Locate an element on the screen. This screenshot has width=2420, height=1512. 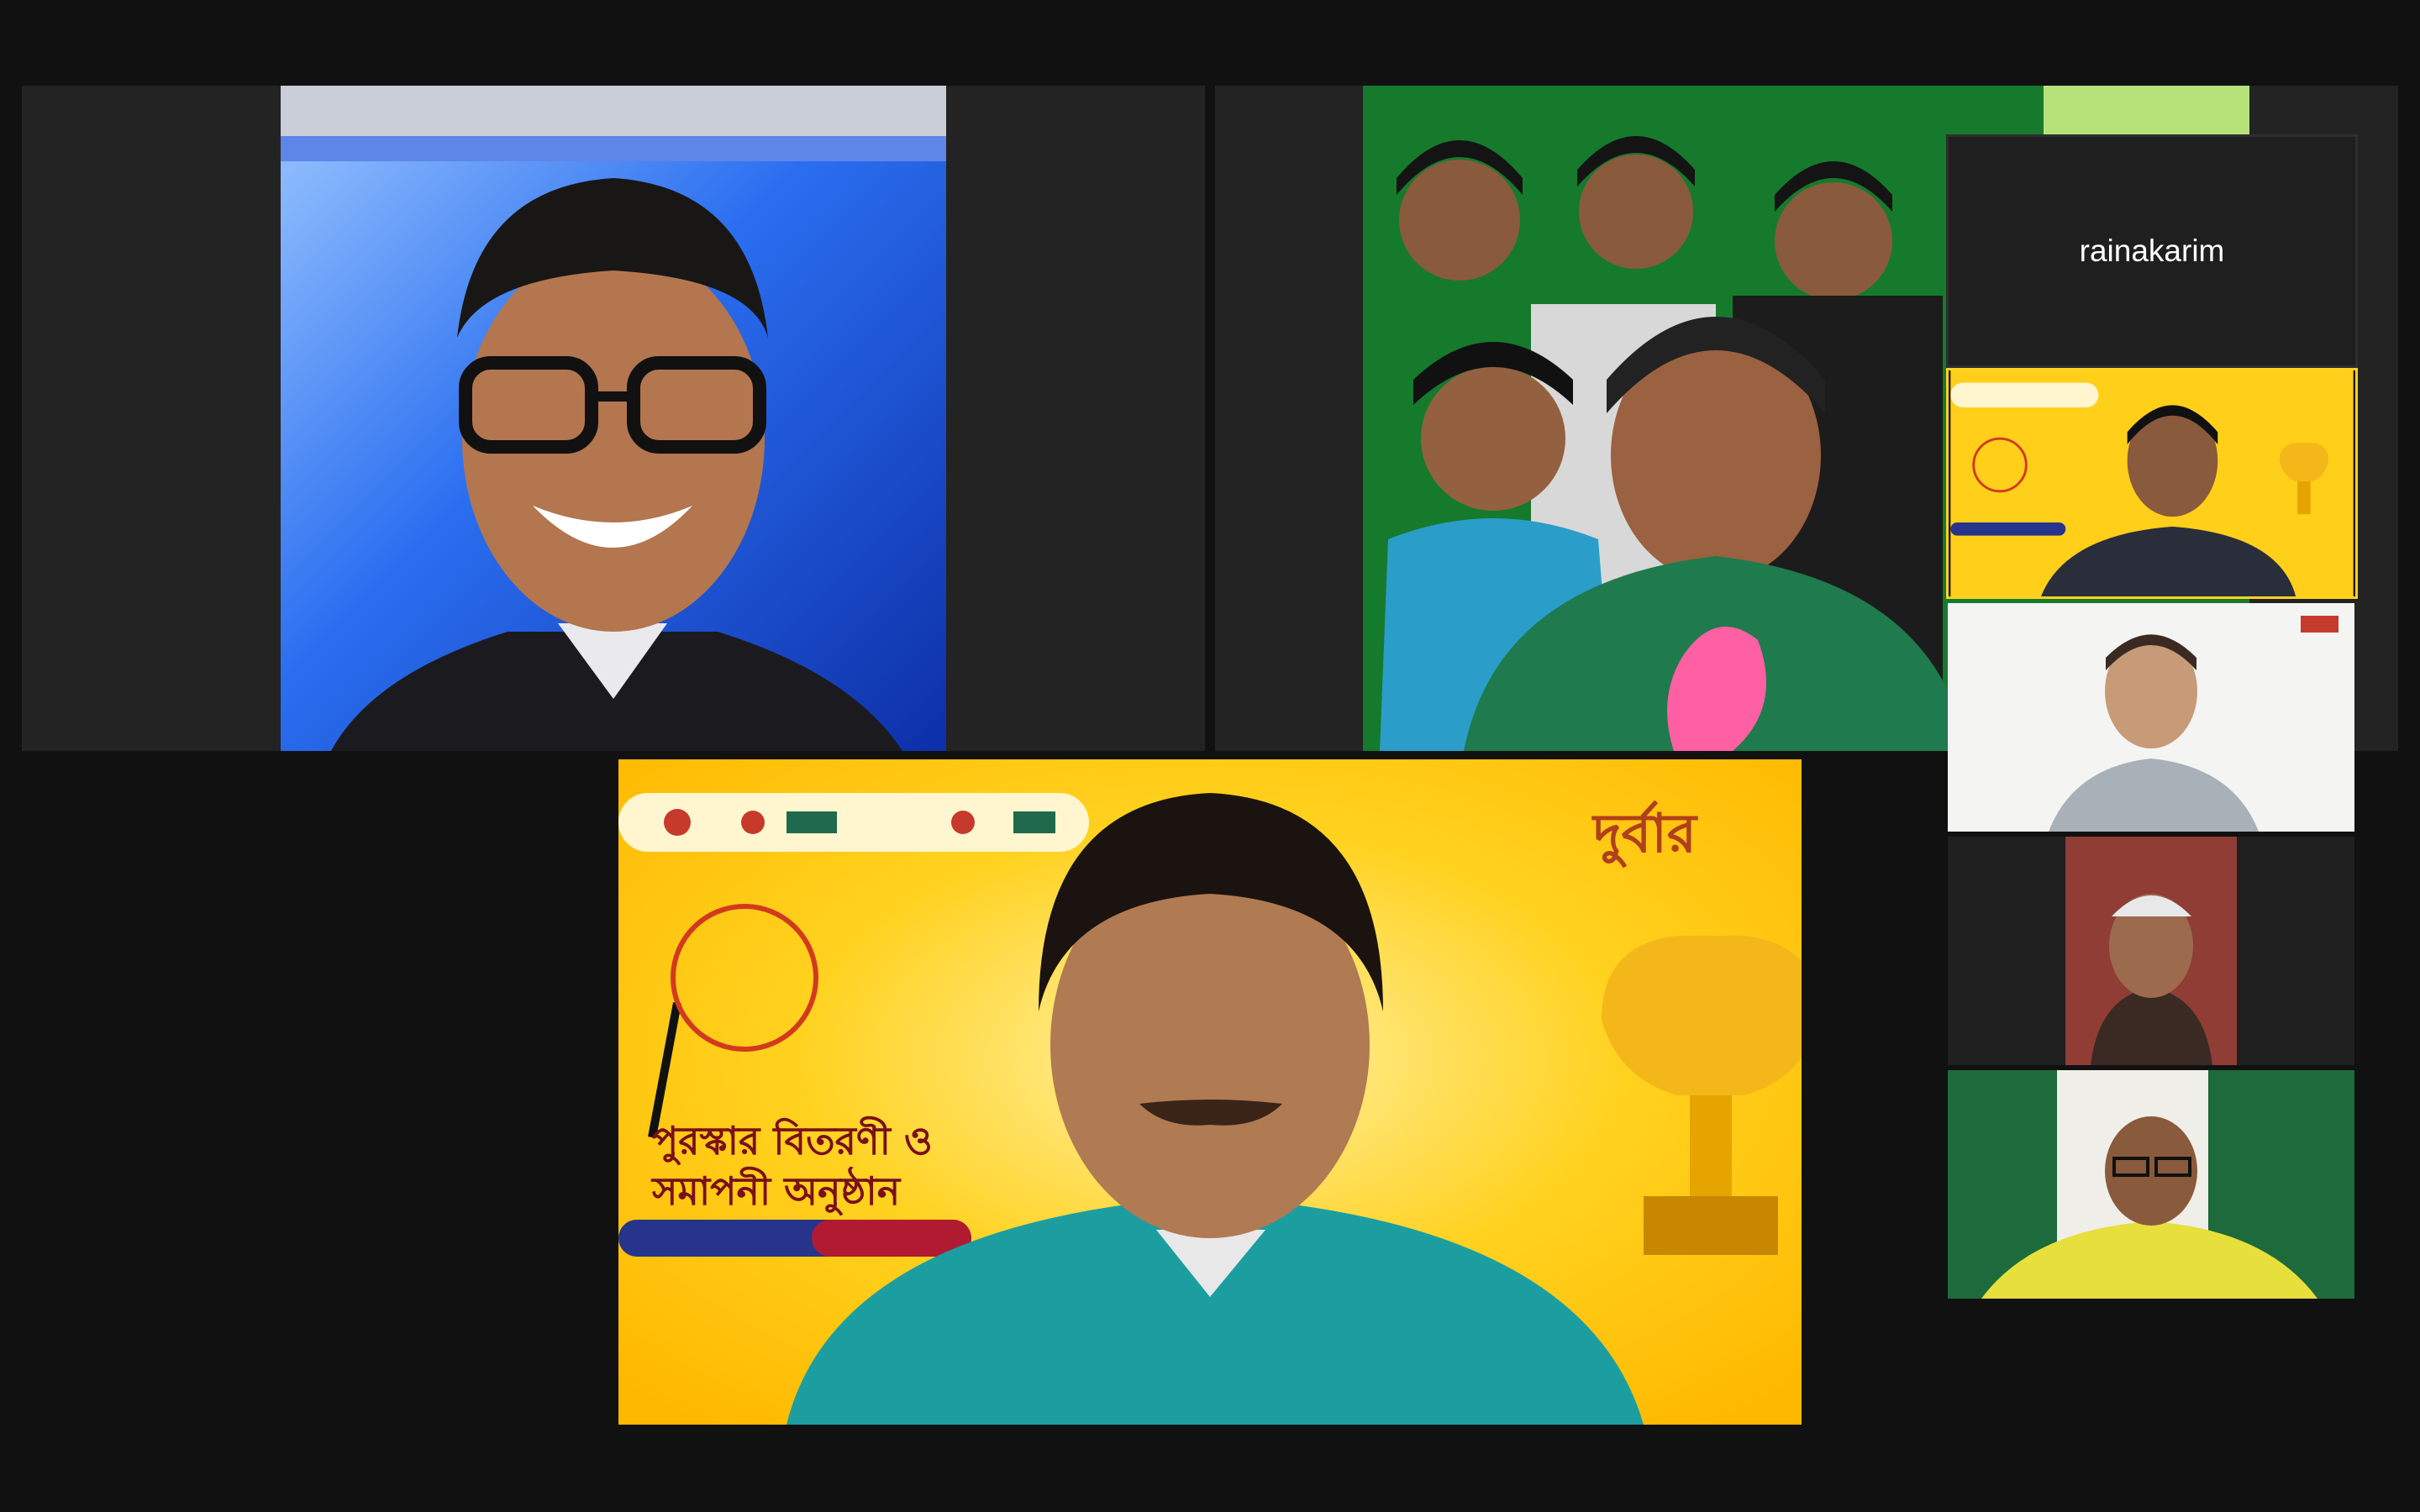
thumb-green-video is located at coordinates (2151, 1184).